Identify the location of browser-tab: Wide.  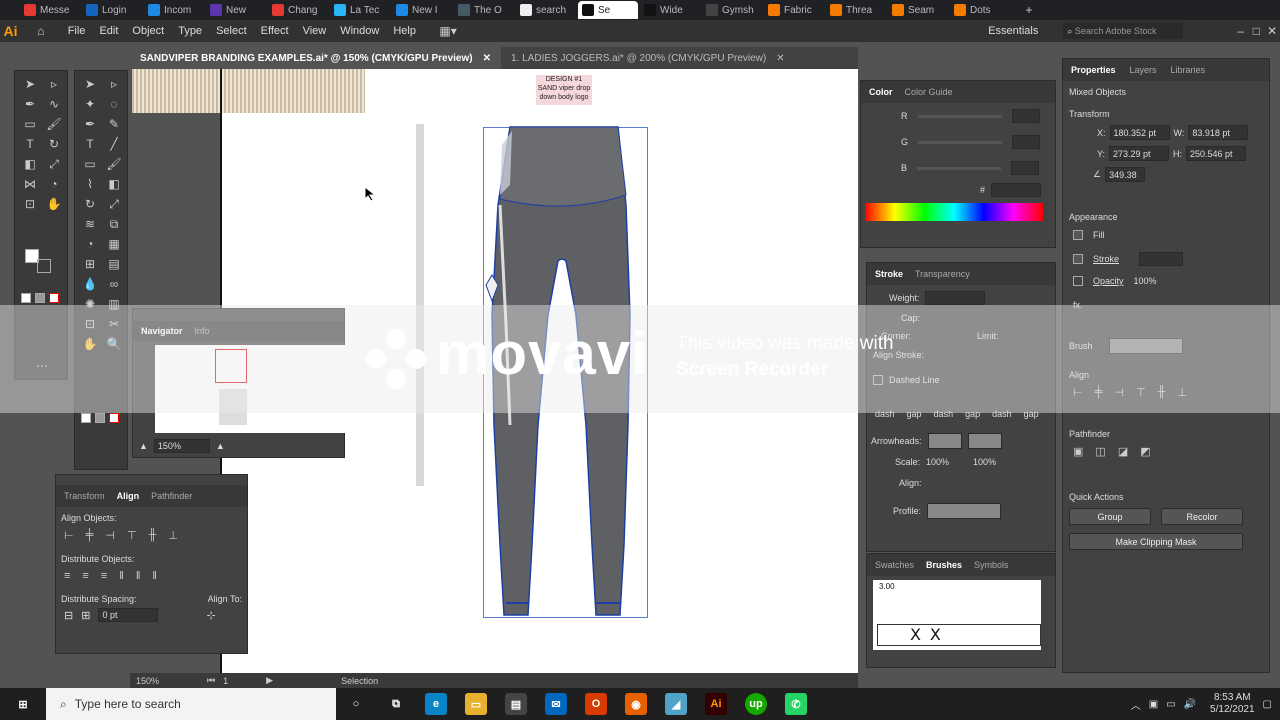
(670, 10).